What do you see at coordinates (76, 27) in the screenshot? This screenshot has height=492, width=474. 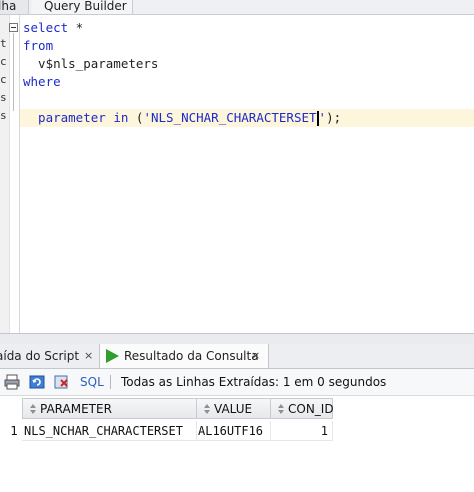 I see `select-list: *` at bounding box center [76, 27].